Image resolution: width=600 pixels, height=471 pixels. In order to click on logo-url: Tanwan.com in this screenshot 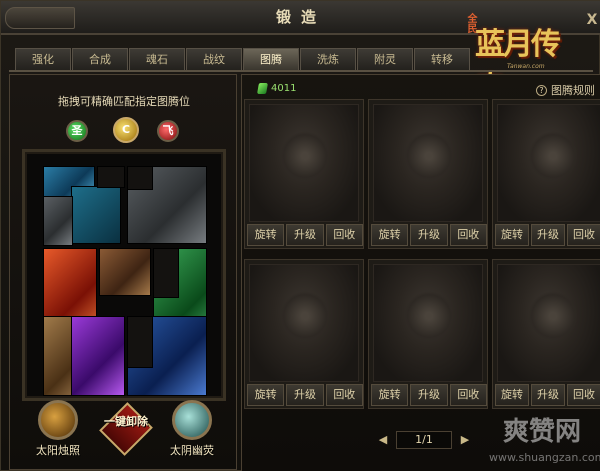, I will do `click(526, 66)`.